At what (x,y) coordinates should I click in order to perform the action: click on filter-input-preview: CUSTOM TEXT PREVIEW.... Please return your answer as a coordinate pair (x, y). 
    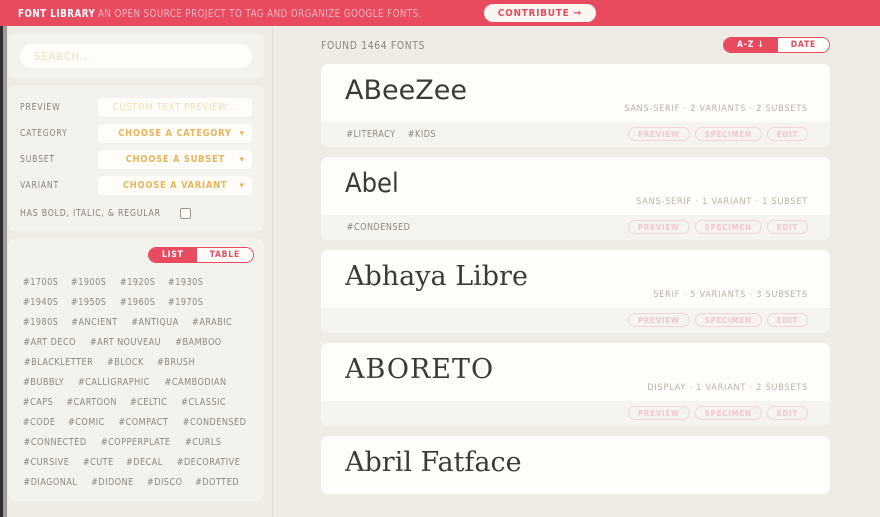
    Looking at the image, I should click on (175, 107).